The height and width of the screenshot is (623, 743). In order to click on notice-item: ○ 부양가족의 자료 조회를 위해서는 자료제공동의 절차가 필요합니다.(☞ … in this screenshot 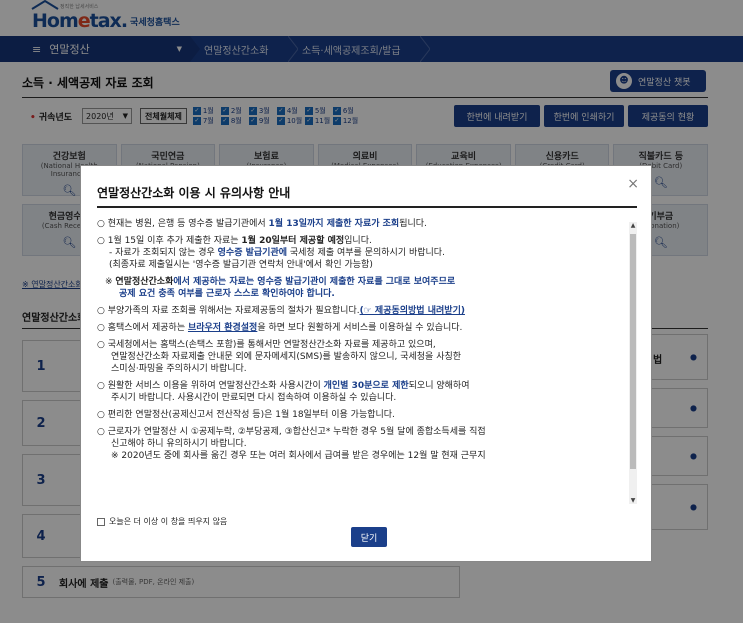, I will do `click(281, 311)`.